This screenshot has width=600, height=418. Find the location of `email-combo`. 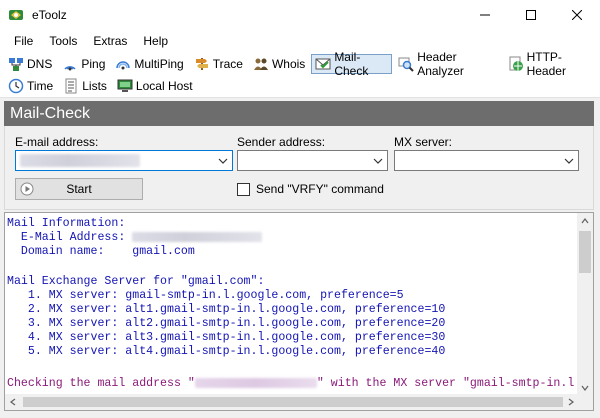

email-combo is located at coordinates (124, 160).